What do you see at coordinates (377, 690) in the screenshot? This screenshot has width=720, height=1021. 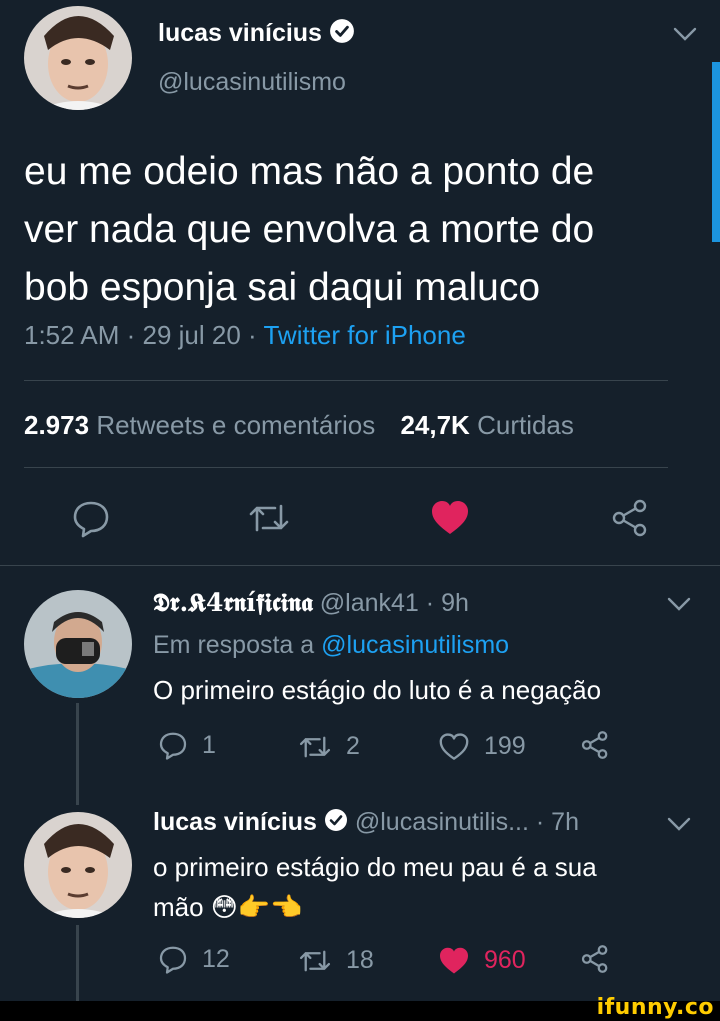 I see `reply-text: O primeiro estágio do luto é a negação` at bounding box center [377, 690].